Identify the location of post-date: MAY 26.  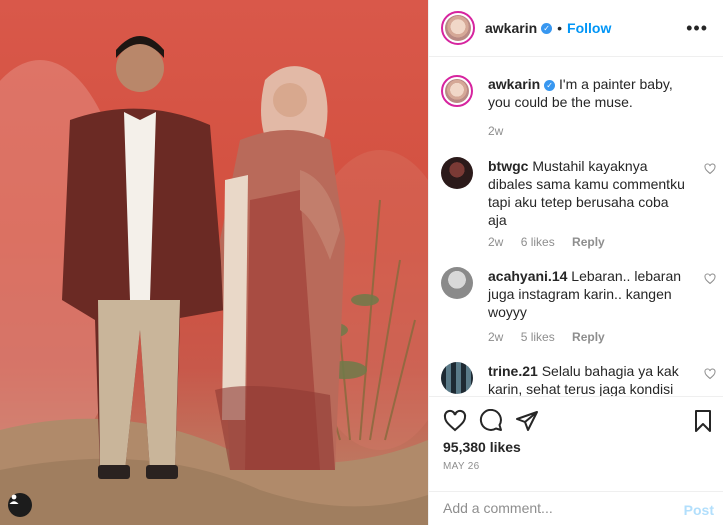
(461, 466).